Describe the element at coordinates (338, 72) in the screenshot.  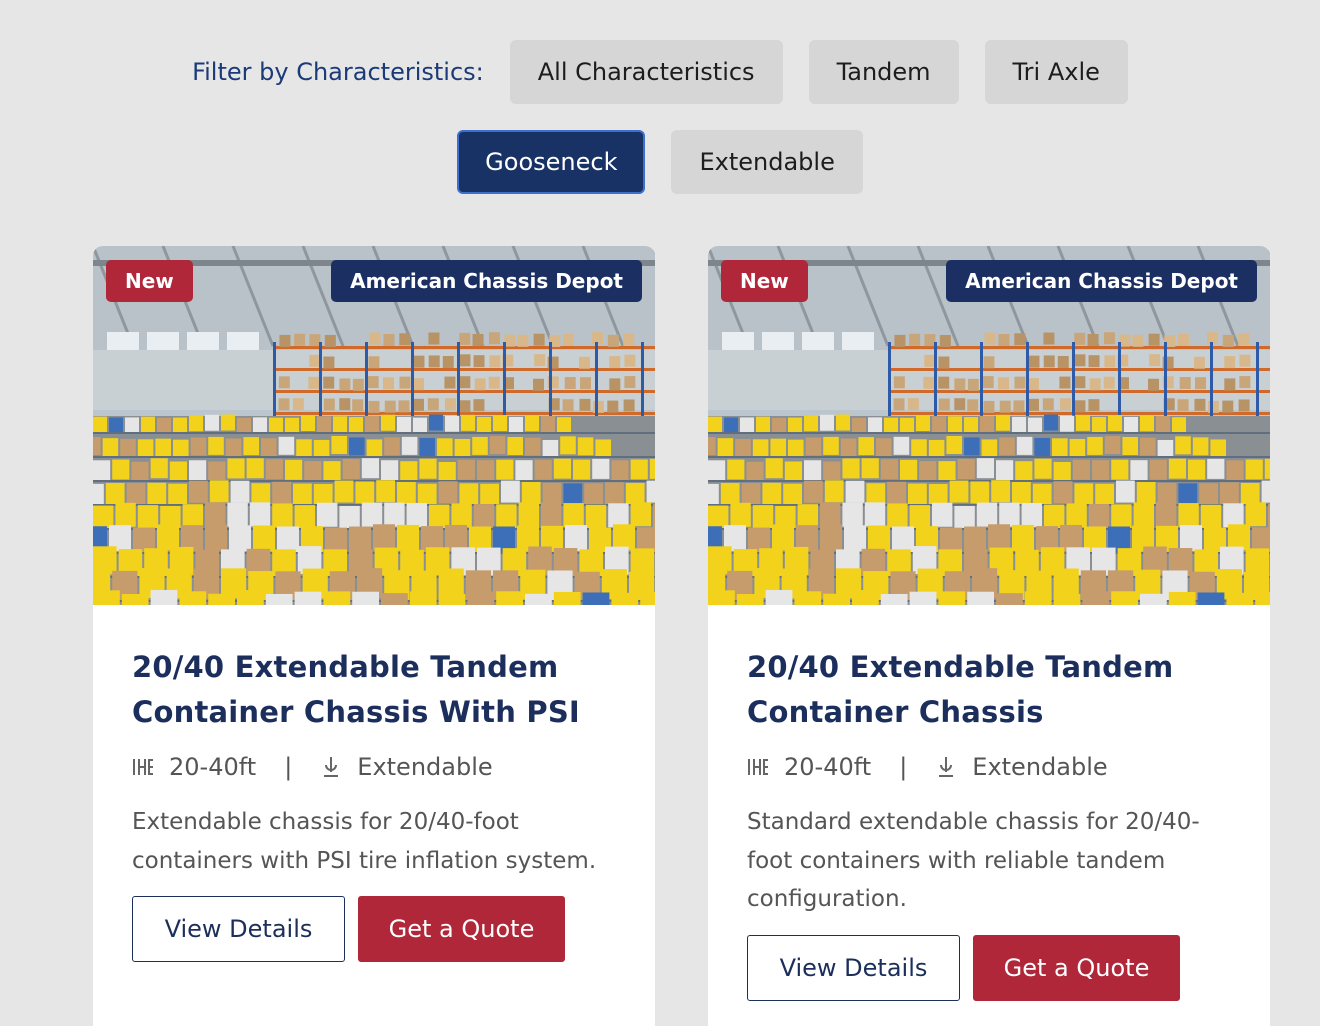
I see `filter-label: Filter by Characteristics:` at that location.